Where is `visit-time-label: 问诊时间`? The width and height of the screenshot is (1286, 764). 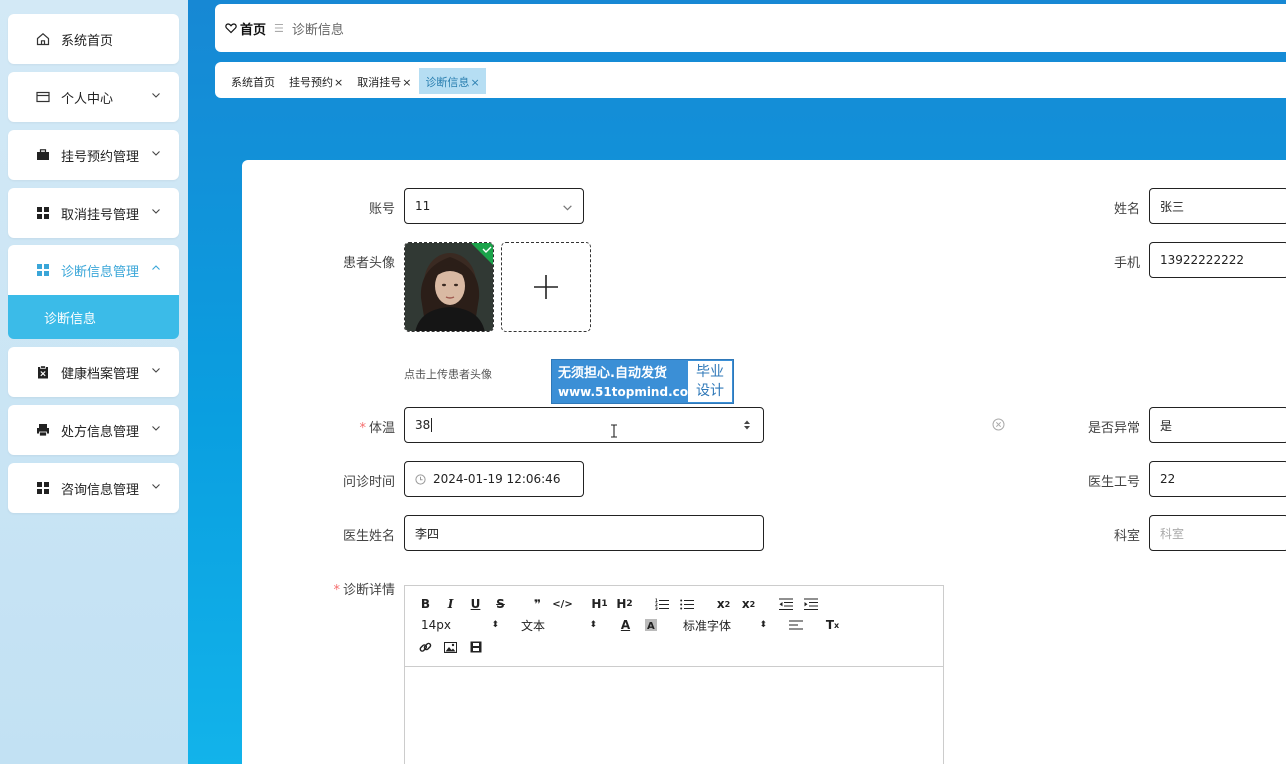
visit-time-label: 问诊时间 is located at coordinates (368, 482).